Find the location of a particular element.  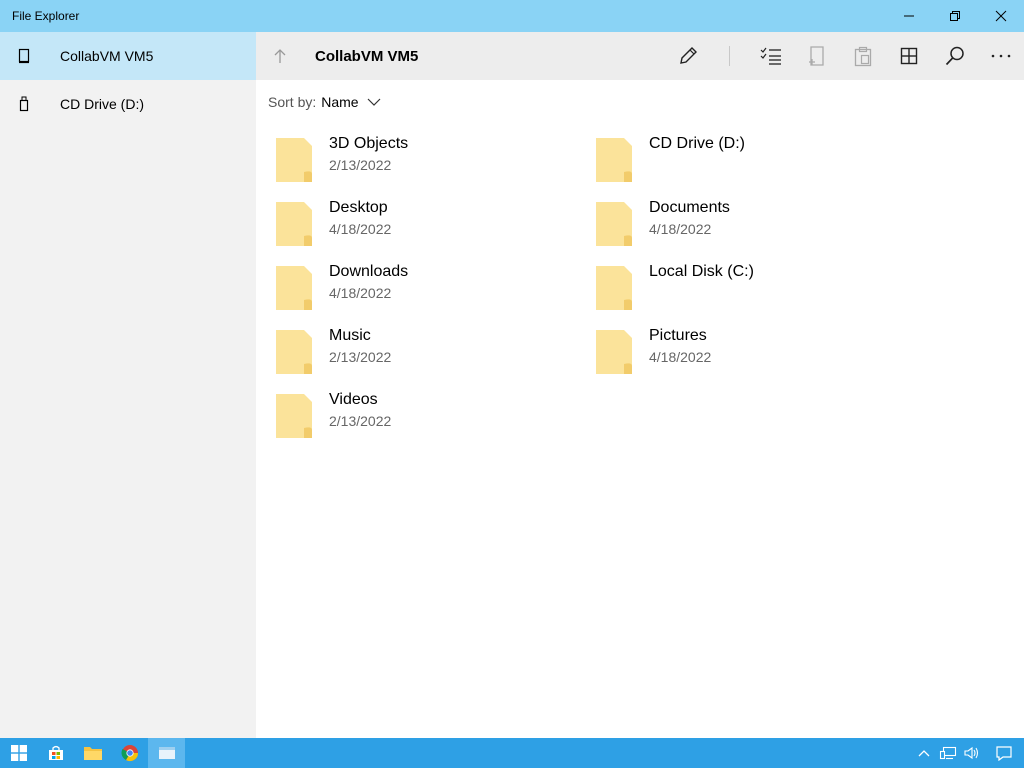

close-icon is located at coordinates (1001, 16).